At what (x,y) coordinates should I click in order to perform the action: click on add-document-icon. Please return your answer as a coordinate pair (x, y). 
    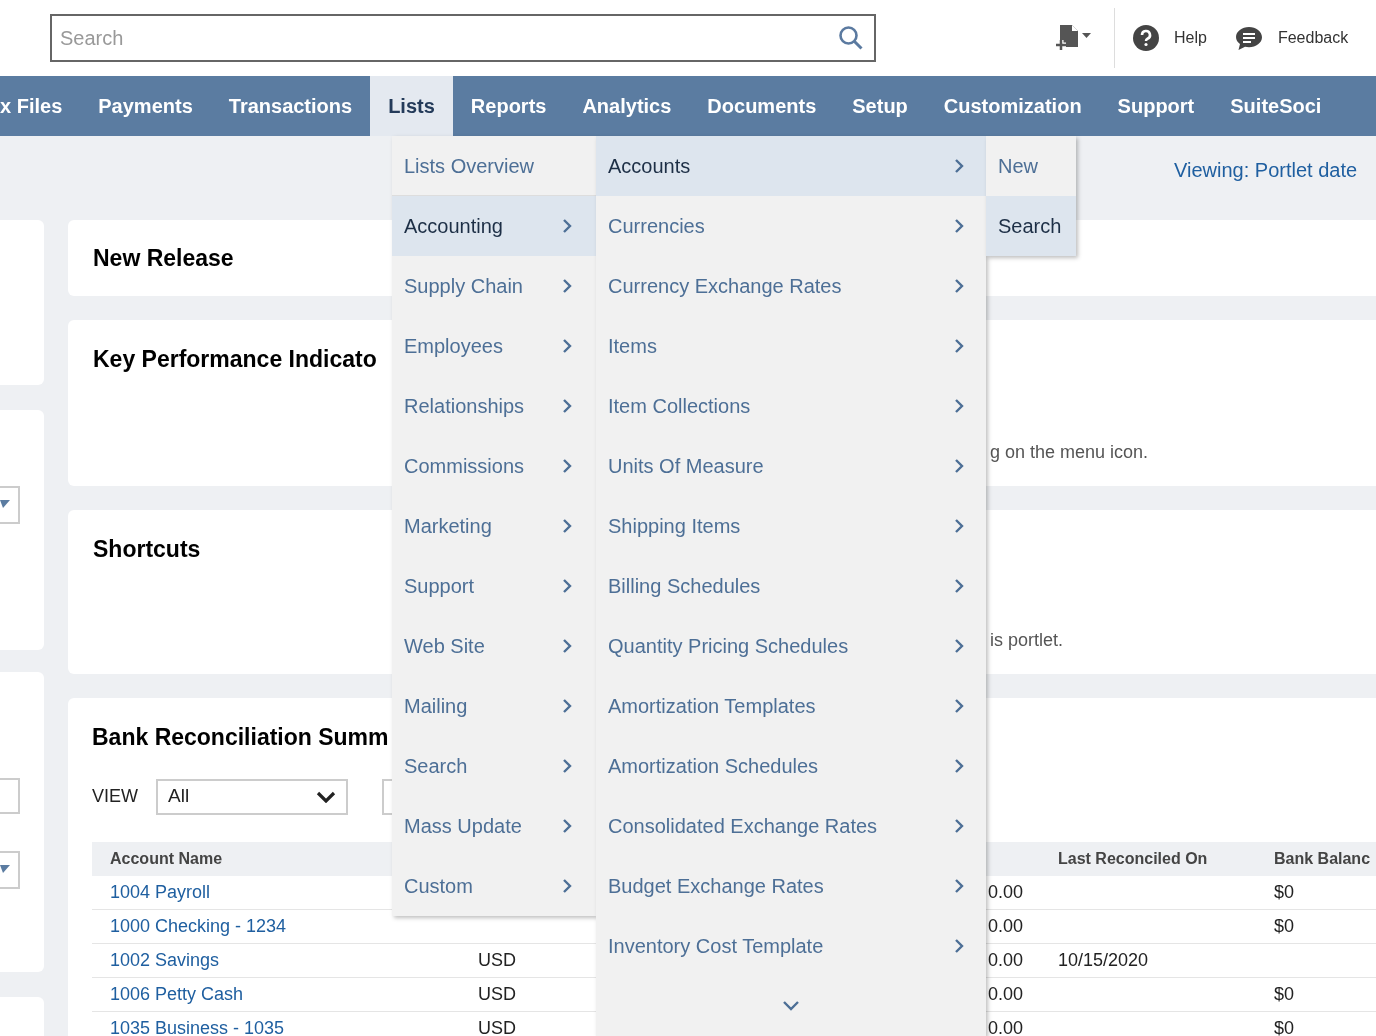
    Looking at the image, I should click on (1074, 38).